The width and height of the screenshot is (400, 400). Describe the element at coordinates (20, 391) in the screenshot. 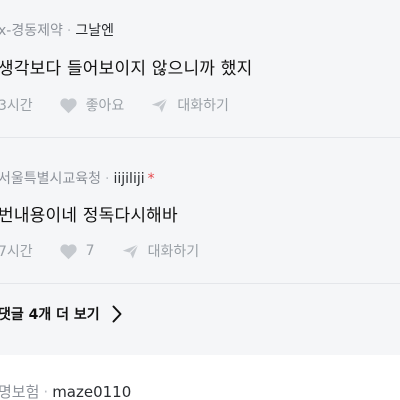

I see `comment-company: 명보험` at that location.